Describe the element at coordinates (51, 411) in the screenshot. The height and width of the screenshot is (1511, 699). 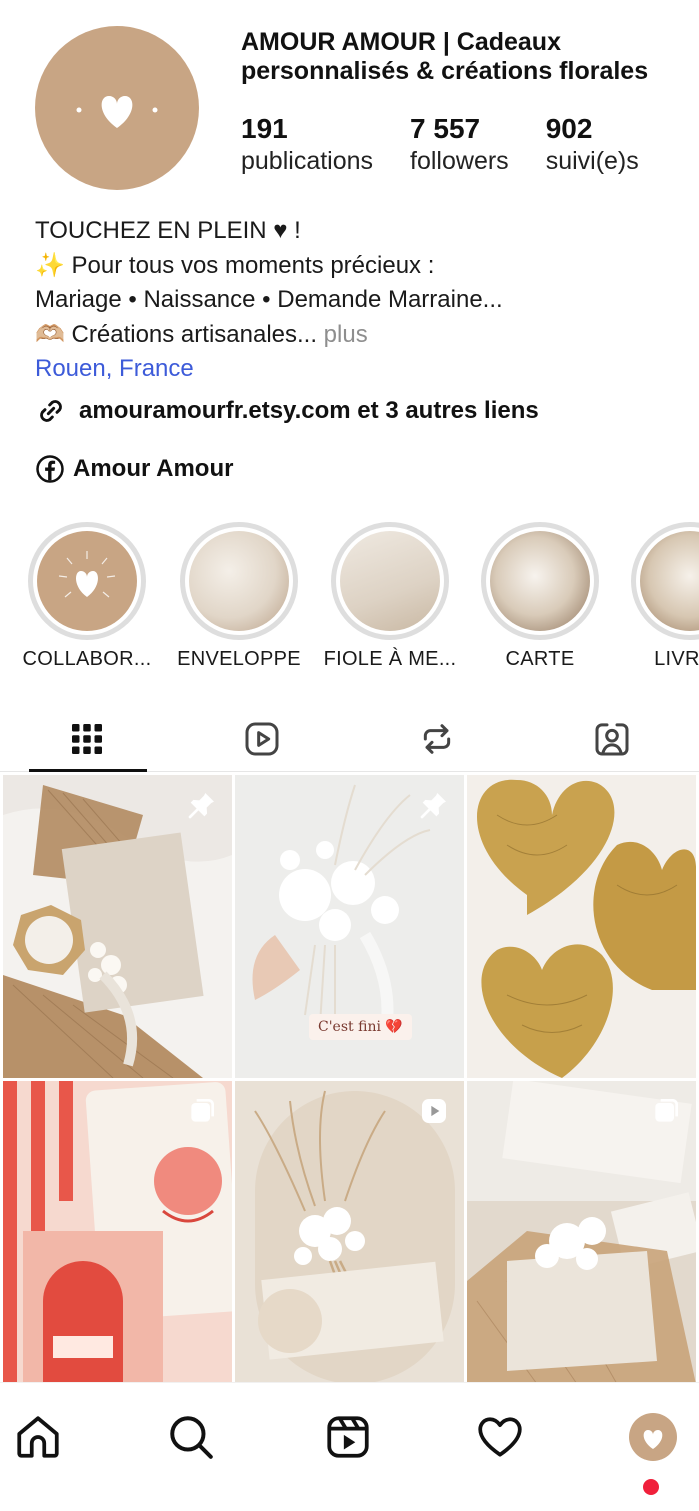
I see `link-icon` at that location.